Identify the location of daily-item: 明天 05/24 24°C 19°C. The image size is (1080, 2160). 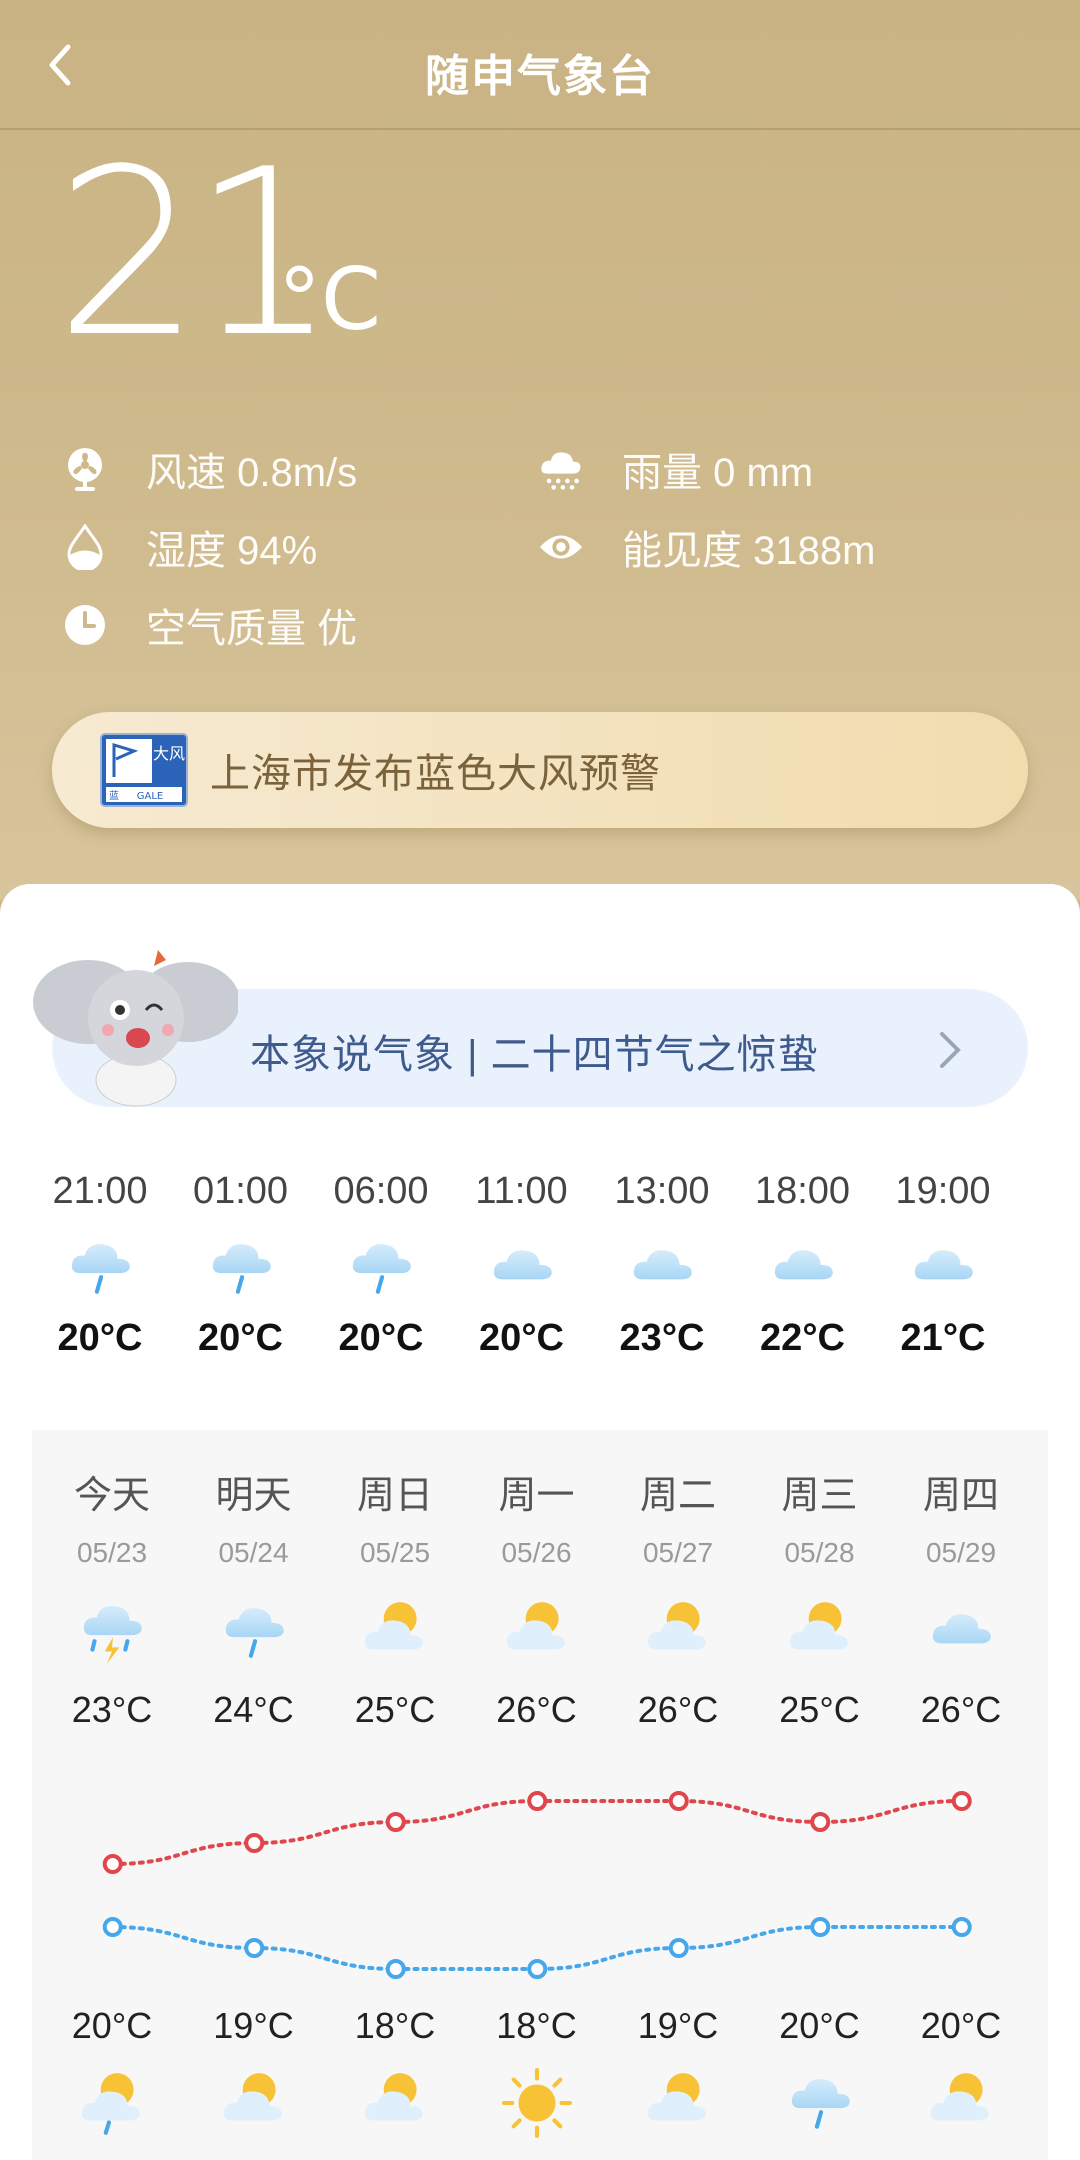
(254, 1795).